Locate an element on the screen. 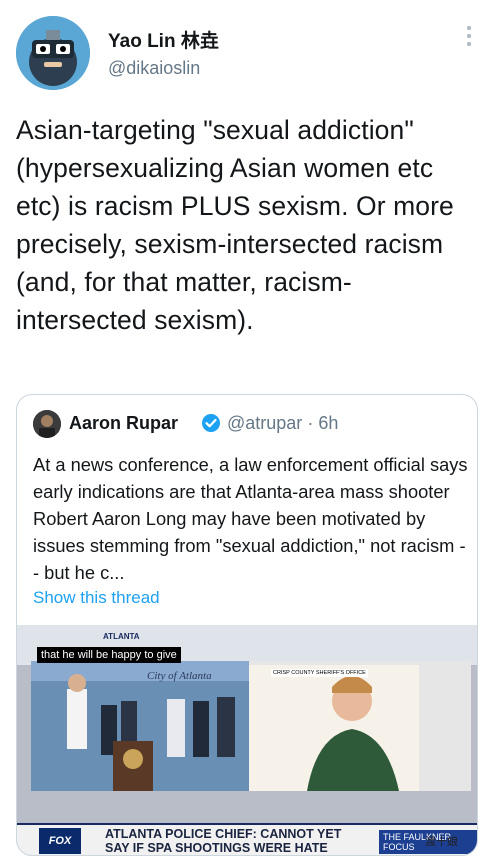  quoted-author-handle-time: @atrupar · 6h is located at coordinates (282, 423).